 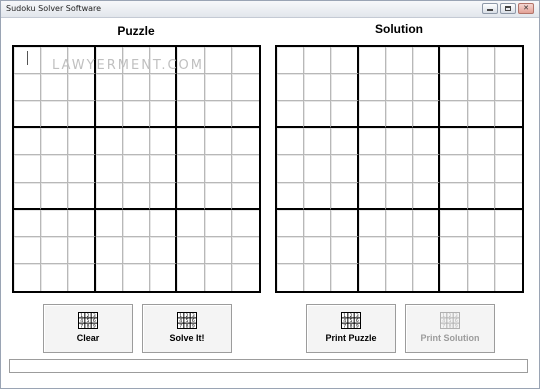 I want to click on minimize-icon, so click(x=490, y=8).